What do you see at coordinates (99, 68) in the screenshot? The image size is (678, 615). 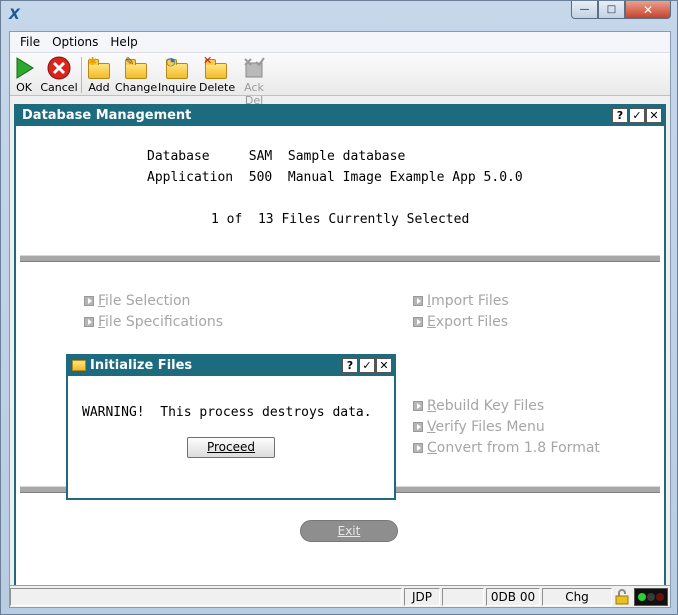 I see `folder-add-icon: ✱` at bounding box center [99, 68].